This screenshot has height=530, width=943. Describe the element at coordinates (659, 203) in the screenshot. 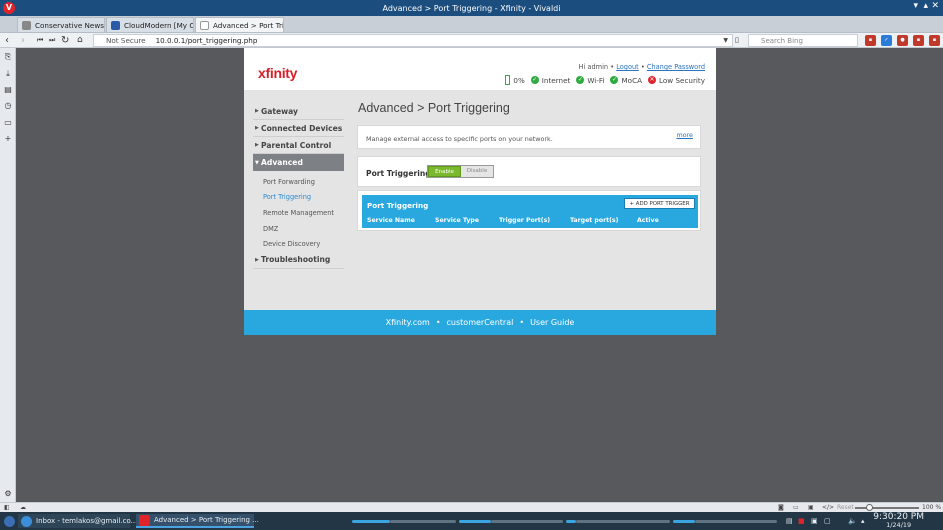

I see `add-port-trigger-button: + ADD PORT TRIGGER` at that location.